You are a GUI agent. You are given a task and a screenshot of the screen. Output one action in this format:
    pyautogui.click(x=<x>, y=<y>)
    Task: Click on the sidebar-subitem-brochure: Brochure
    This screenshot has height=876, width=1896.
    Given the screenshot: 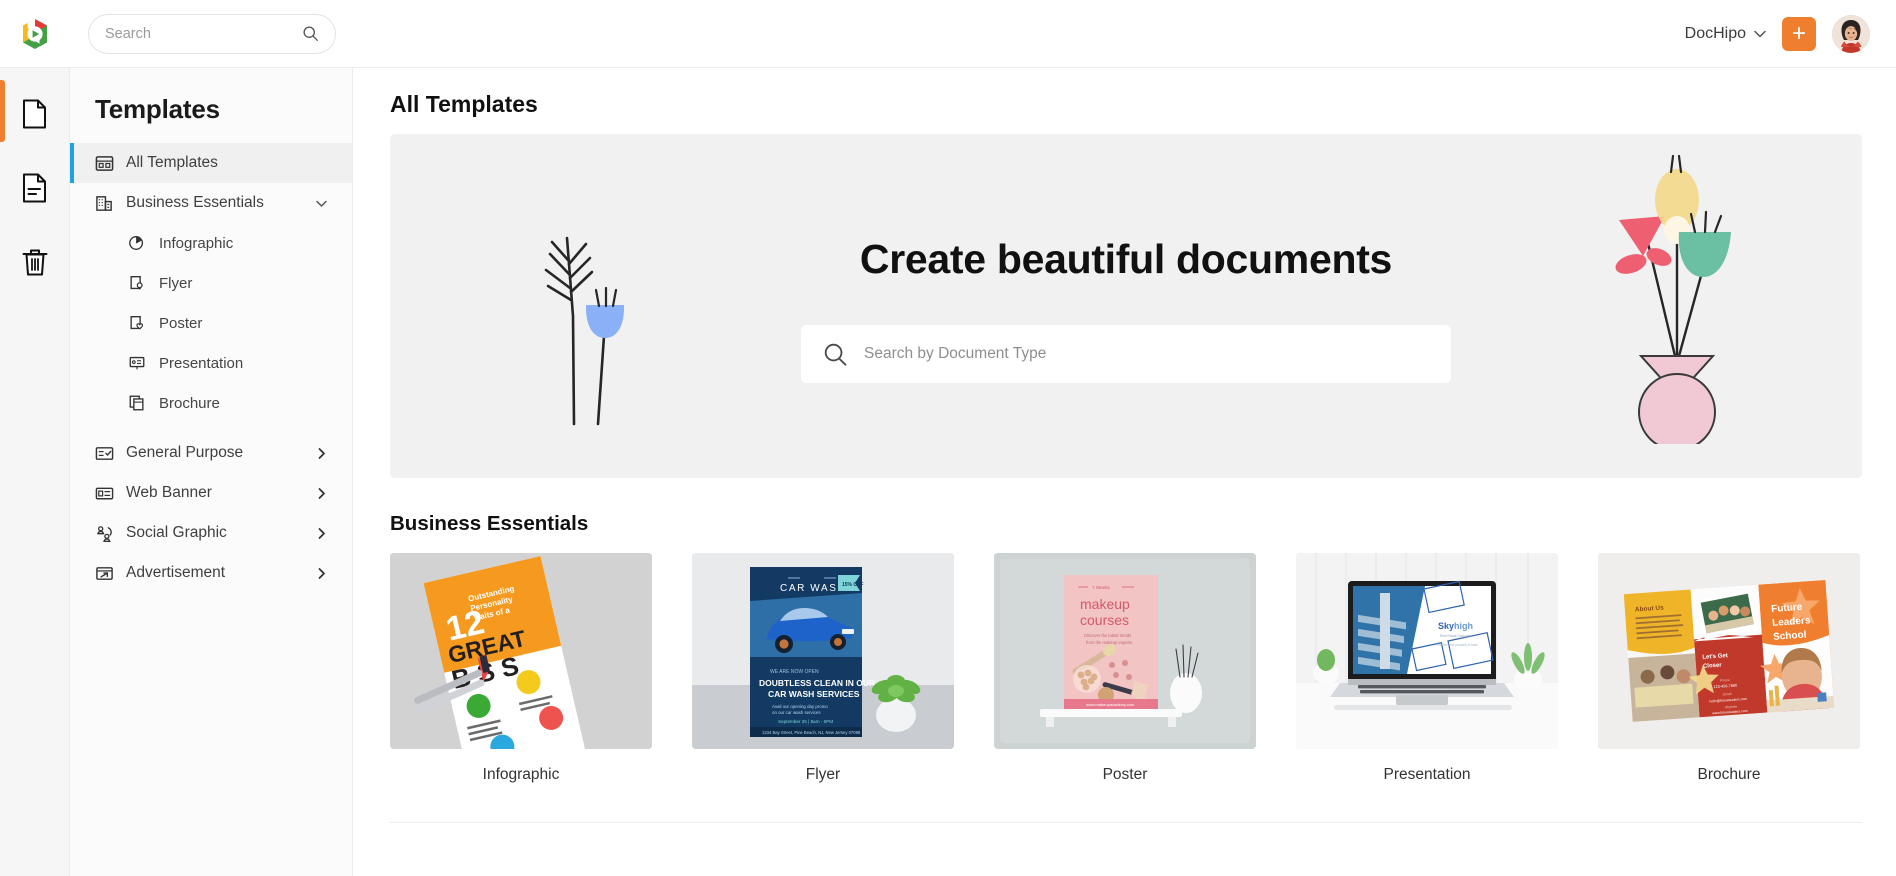 What is the action you would take?
    pyautogui.click(x=211, y=403)
    